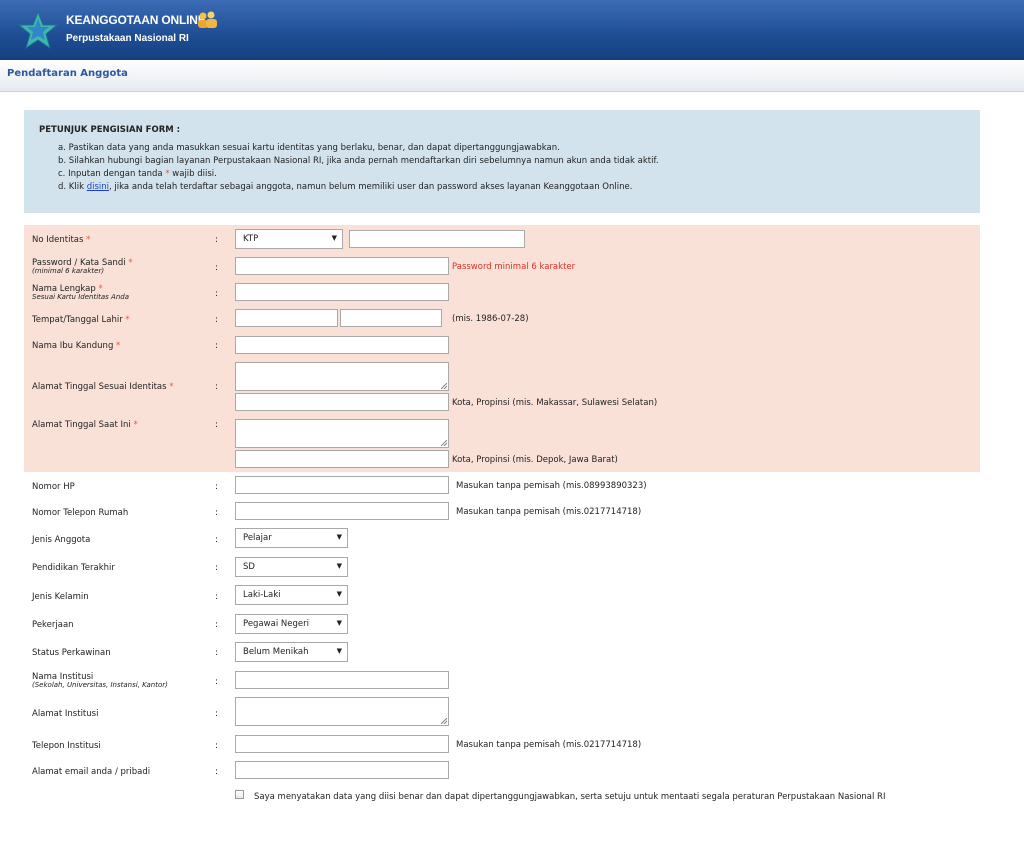 The width and height of the screenshot is (1024, 852). I want to click on pekerjaan-select: Pegawai Negeri ▼, so click(291, 624).